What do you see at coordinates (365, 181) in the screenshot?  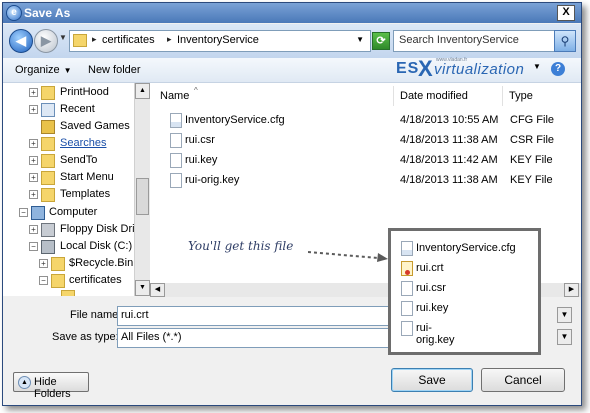 I see `file-row: rui-orig.key 4/18/2013 11:38 AM KEY File` at bounding box center [365, 181].